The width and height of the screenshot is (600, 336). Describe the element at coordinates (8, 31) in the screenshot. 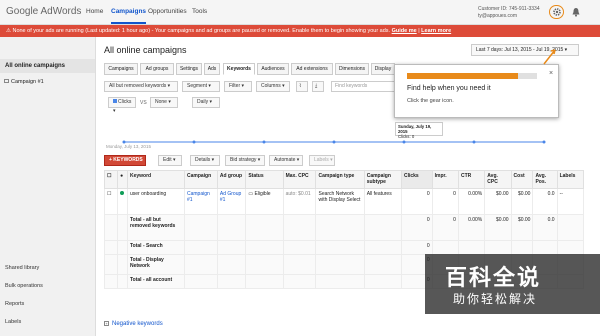

I see `warning-icon: ⚠` at that location.